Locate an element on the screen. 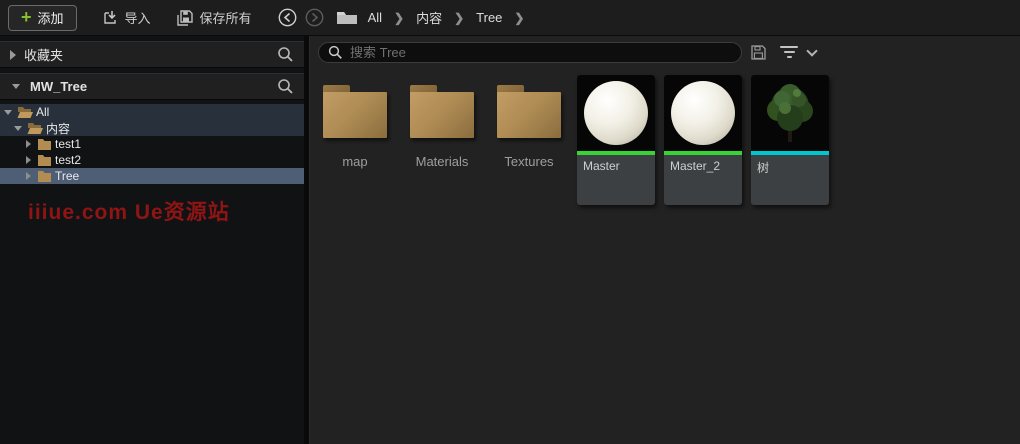  import-button: 导入 is located at coordinates (127, 17).